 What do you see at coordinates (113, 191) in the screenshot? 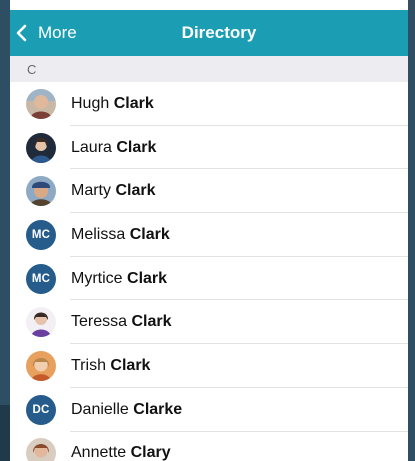
I see `contact-name: Marty Clark` at bounding box center [113, 191].